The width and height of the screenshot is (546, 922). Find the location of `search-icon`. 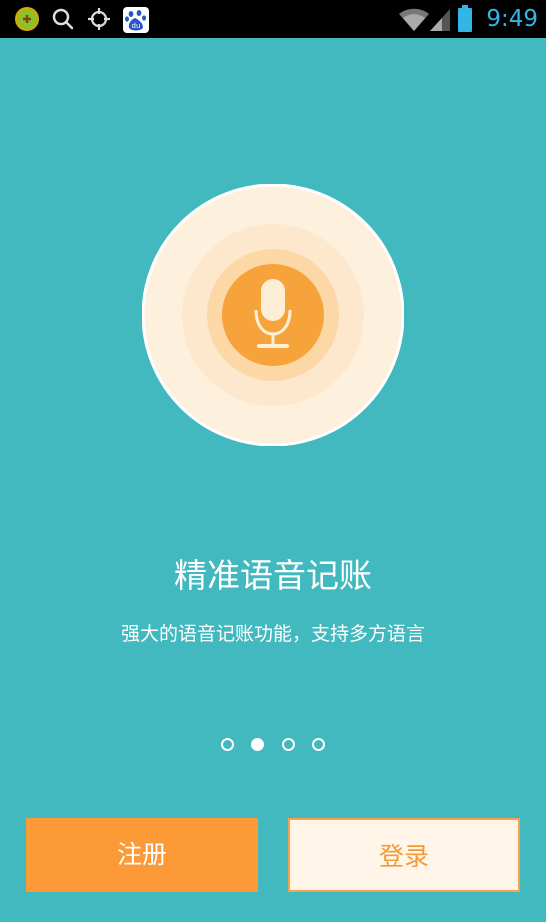

search-icon is located at coordinates (63, 19).